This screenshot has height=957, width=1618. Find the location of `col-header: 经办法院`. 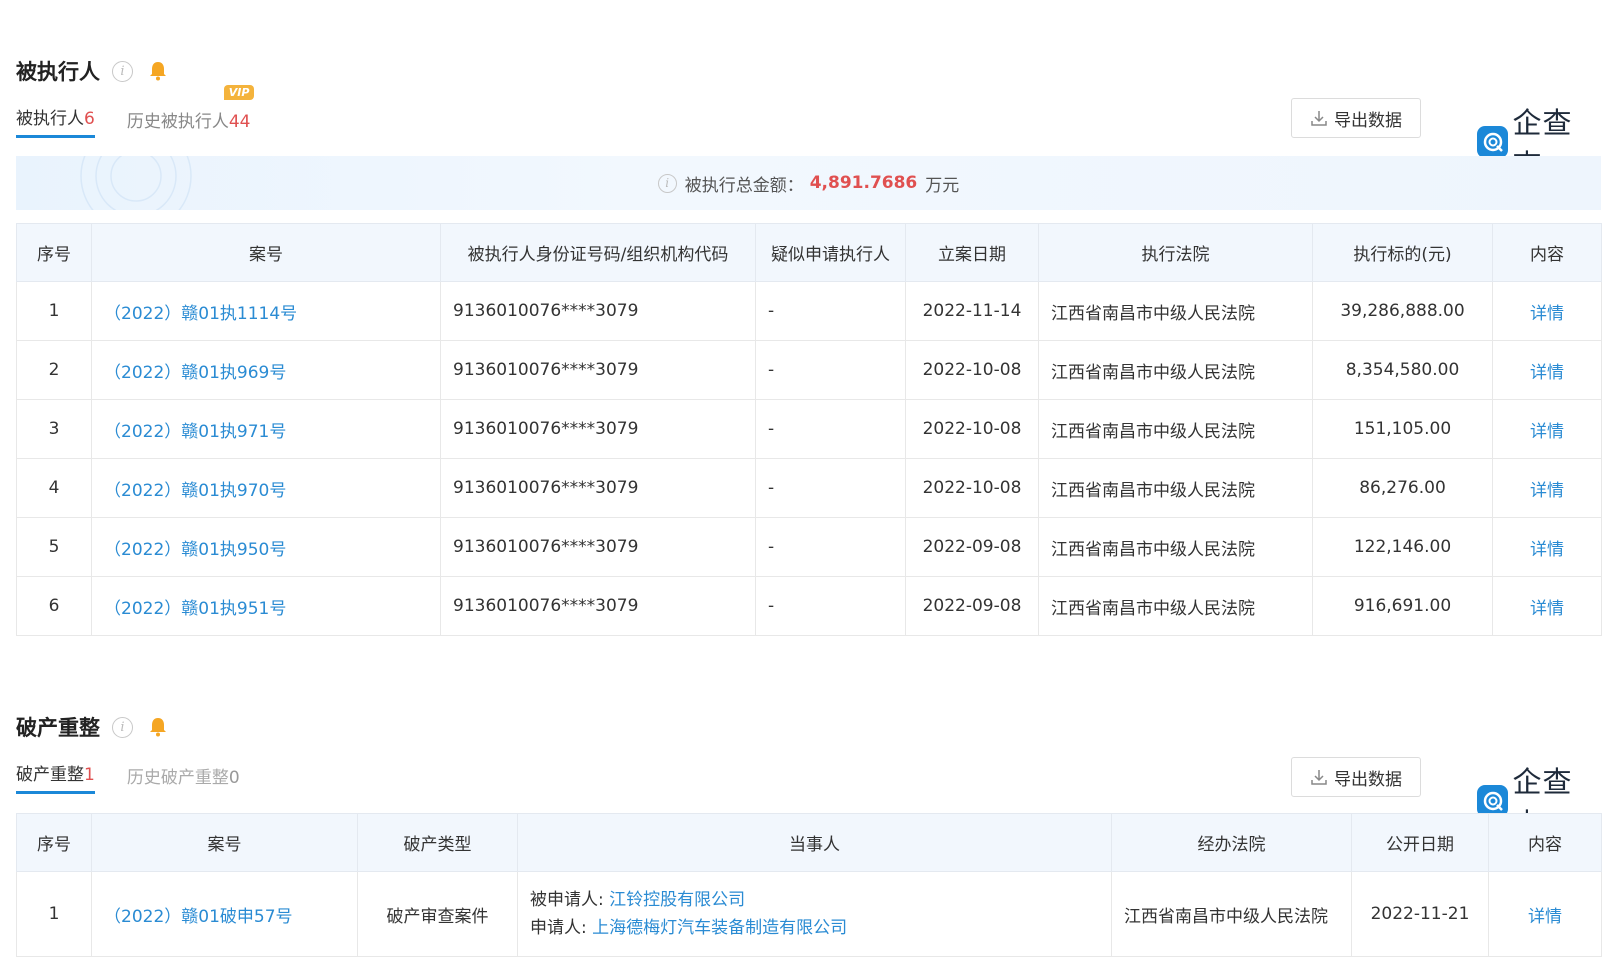

col-header: 经办法院 is located at coordinates (1231, 842).